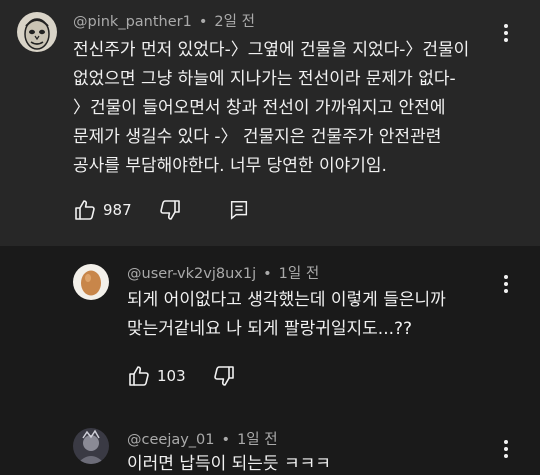 Image resolution: width=540 pixels, height=475 pixels. What do you see at coordinates (191, 274) in the screenshot?
I see `username: @user-vk2vj8ux1j` at bounding box center [191, 274].